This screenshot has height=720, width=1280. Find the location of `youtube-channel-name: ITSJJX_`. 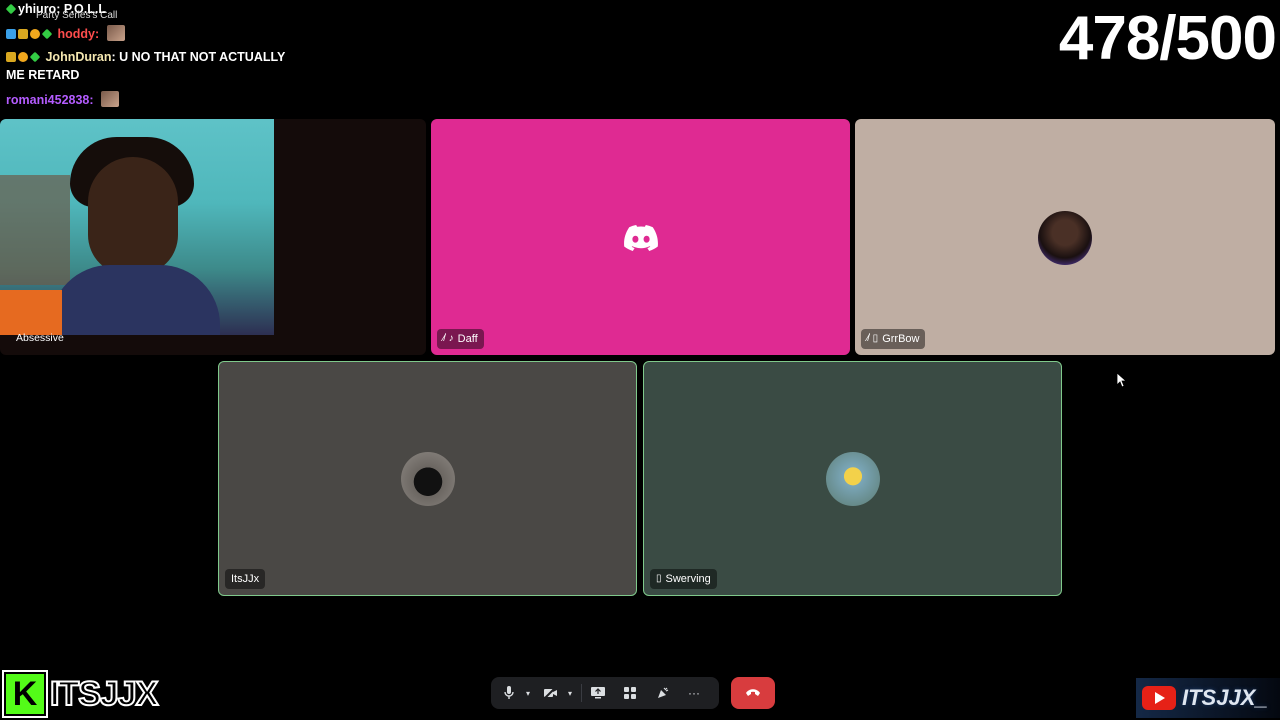

youtube-channel-name: ITSJJX_ is located at coordinates (1225, 697).